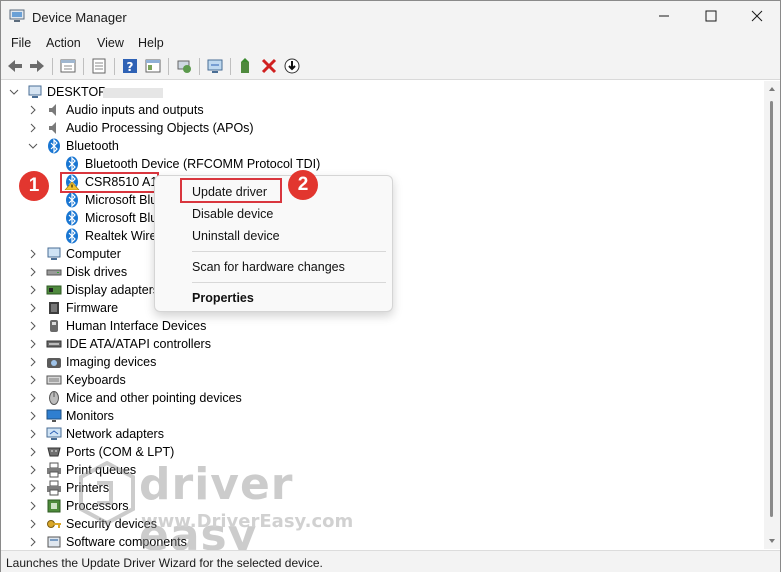  I want to click on maximize-button, so click(711, 16).